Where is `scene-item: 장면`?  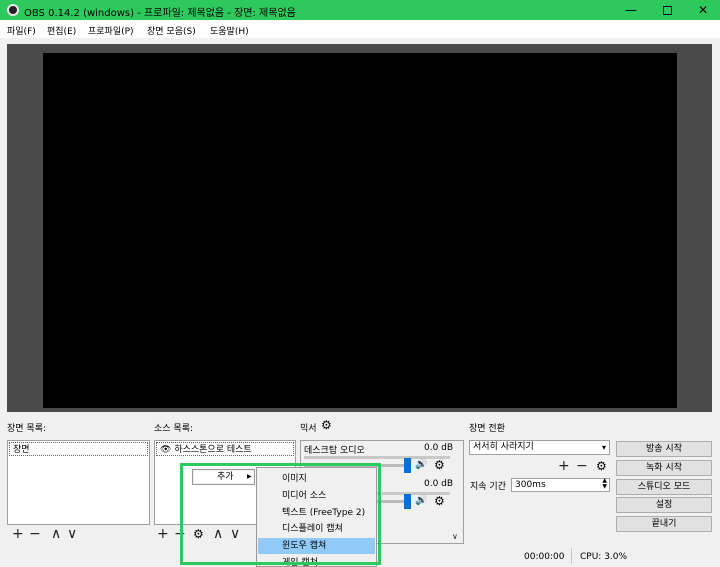 scene-item: 장면 is located at coordinates (78, 449).